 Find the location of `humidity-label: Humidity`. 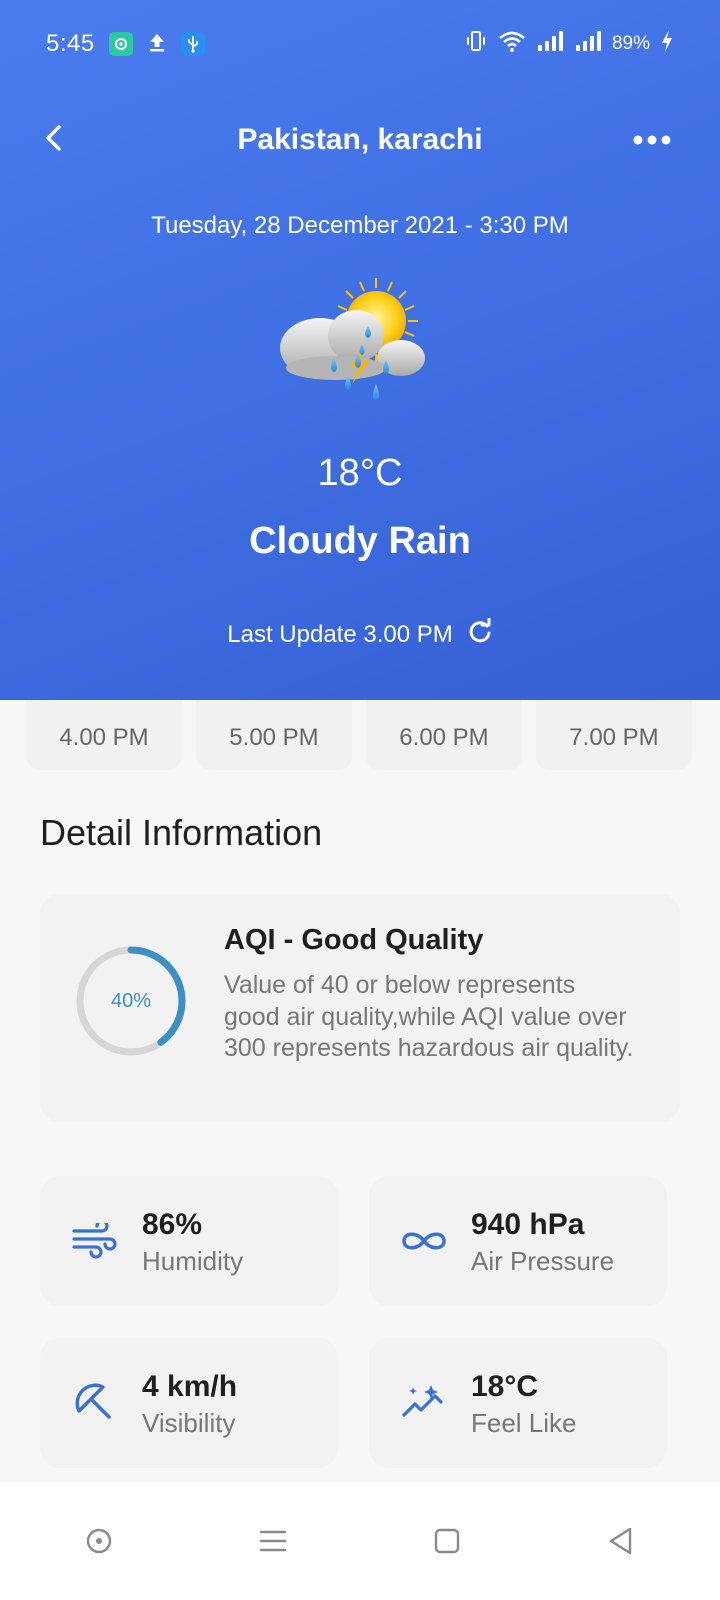

humidity-label: Humidity is located at coordinates (193, 1261).